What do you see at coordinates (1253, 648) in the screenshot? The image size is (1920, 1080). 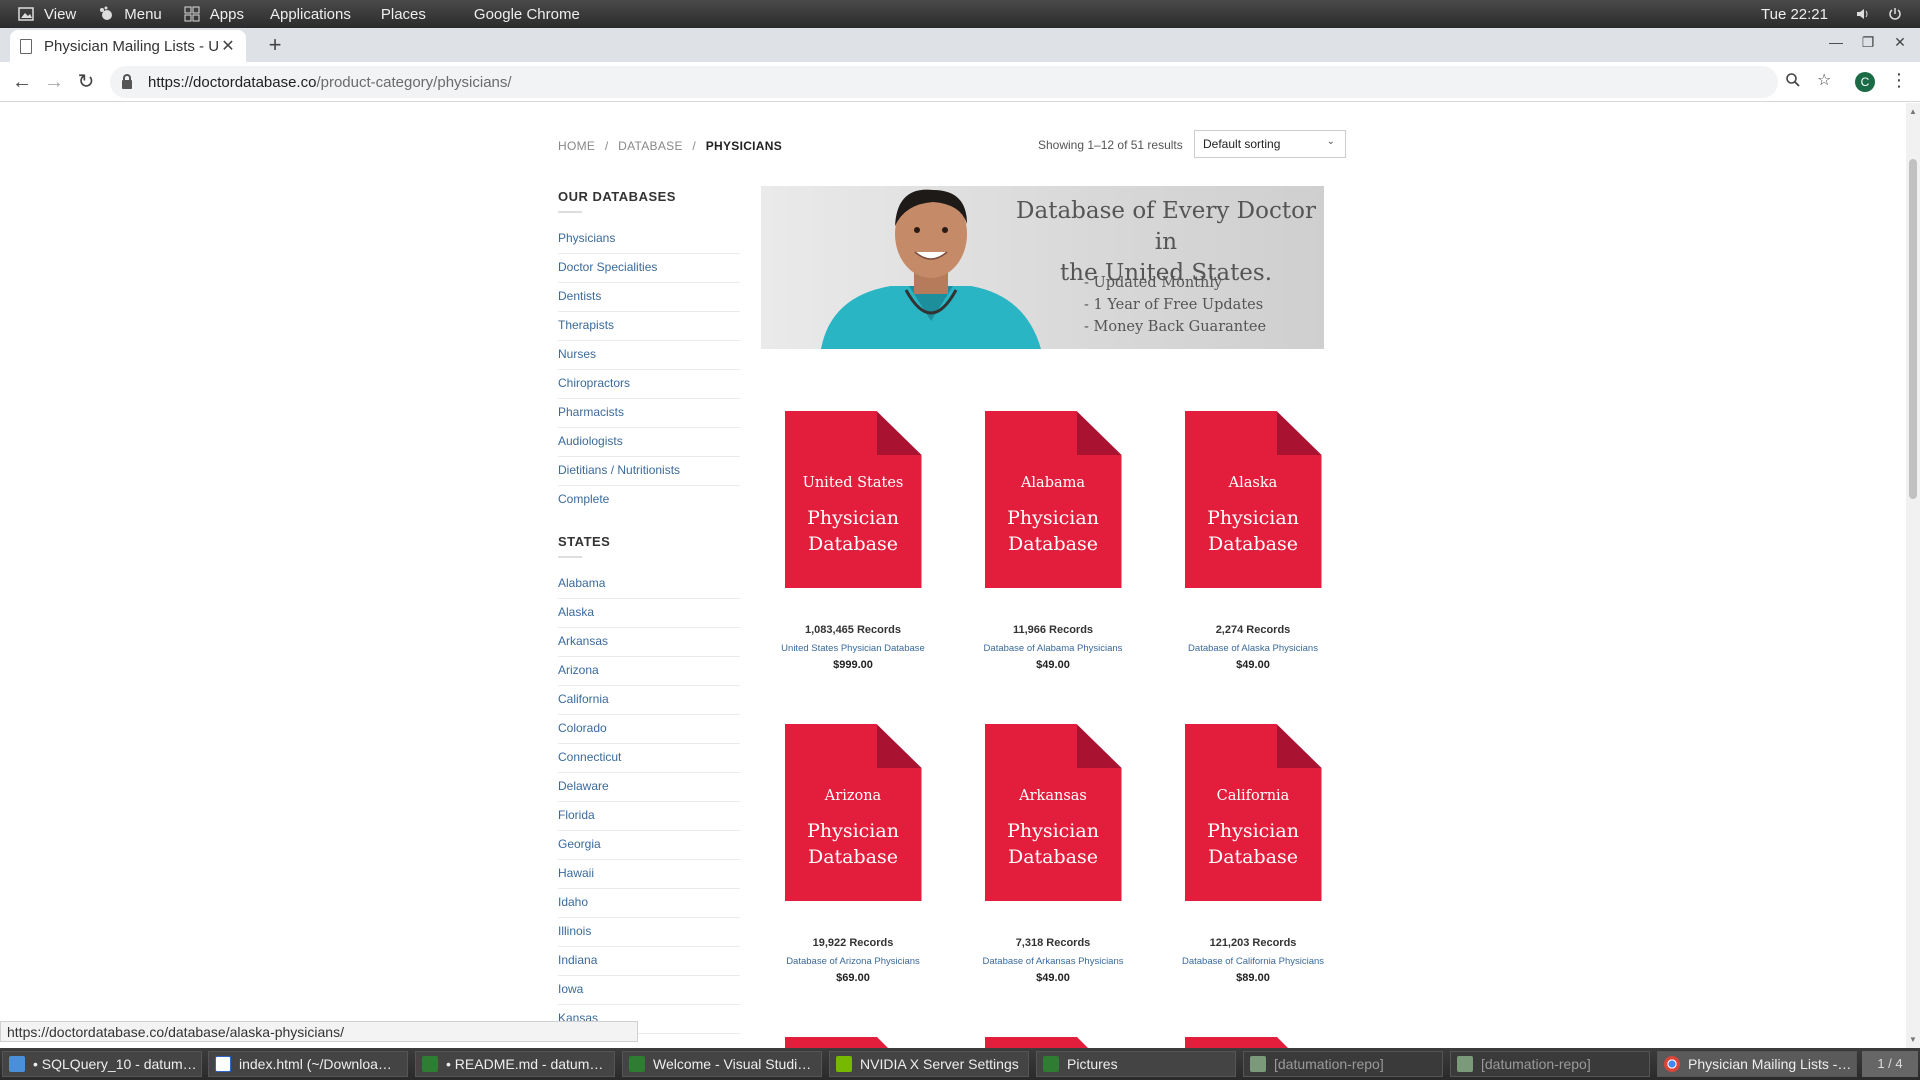 I see `product-name-link: Database of Alaska Physicians` at bounding box center [1253, 648].